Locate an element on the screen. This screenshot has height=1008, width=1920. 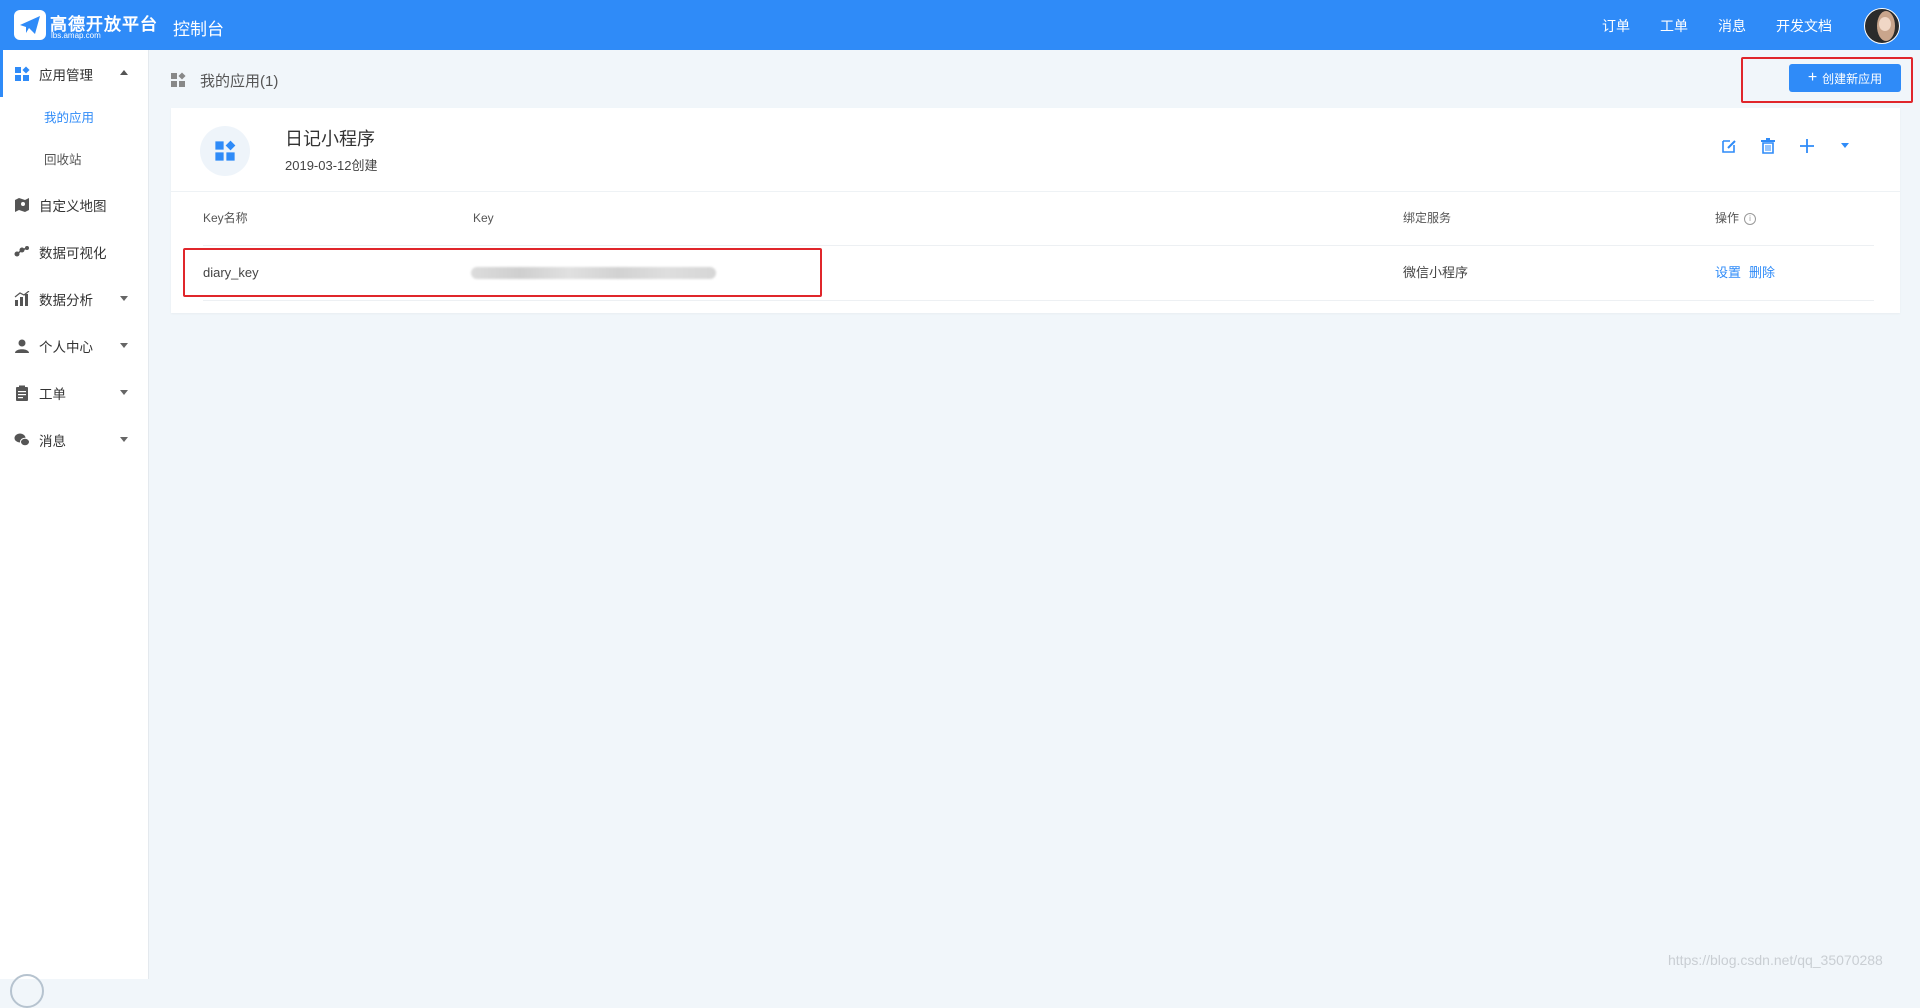
settings-link: 设置 is located at coordinates (1728, 272).